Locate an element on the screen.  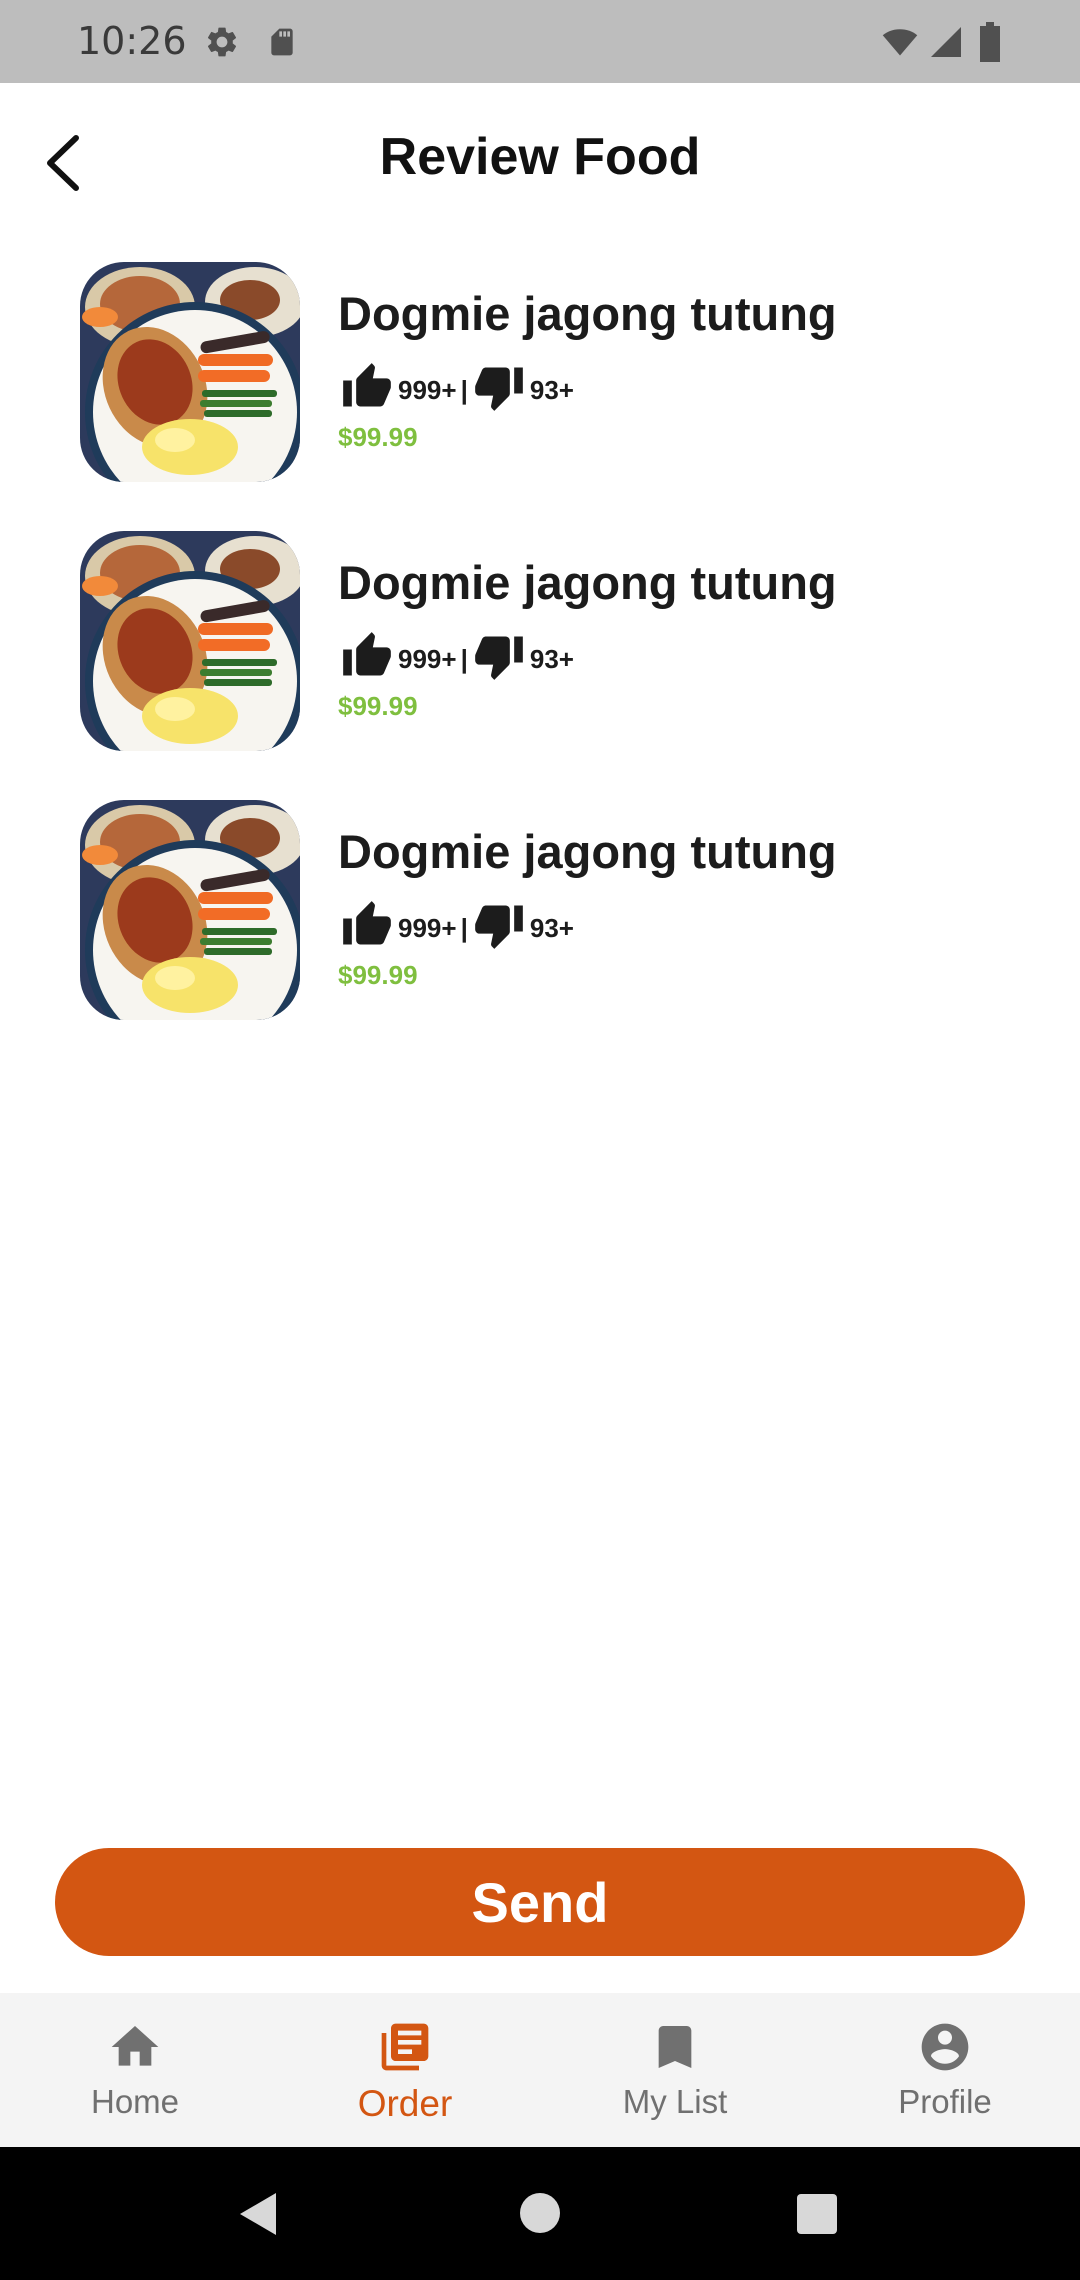
send-button: Send is located at coordinates (540, 1902).